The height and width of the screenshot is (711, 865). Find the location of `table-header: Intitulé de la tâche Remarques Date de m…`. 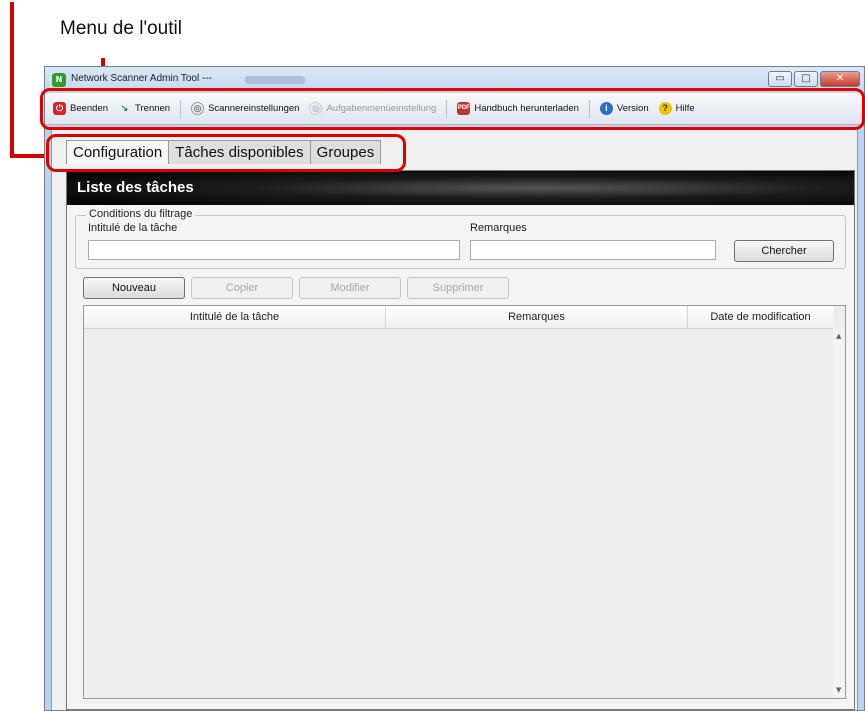

table-header: Intitulé de la tâche Remarques Date de m… is located at coordinates (458, 317).